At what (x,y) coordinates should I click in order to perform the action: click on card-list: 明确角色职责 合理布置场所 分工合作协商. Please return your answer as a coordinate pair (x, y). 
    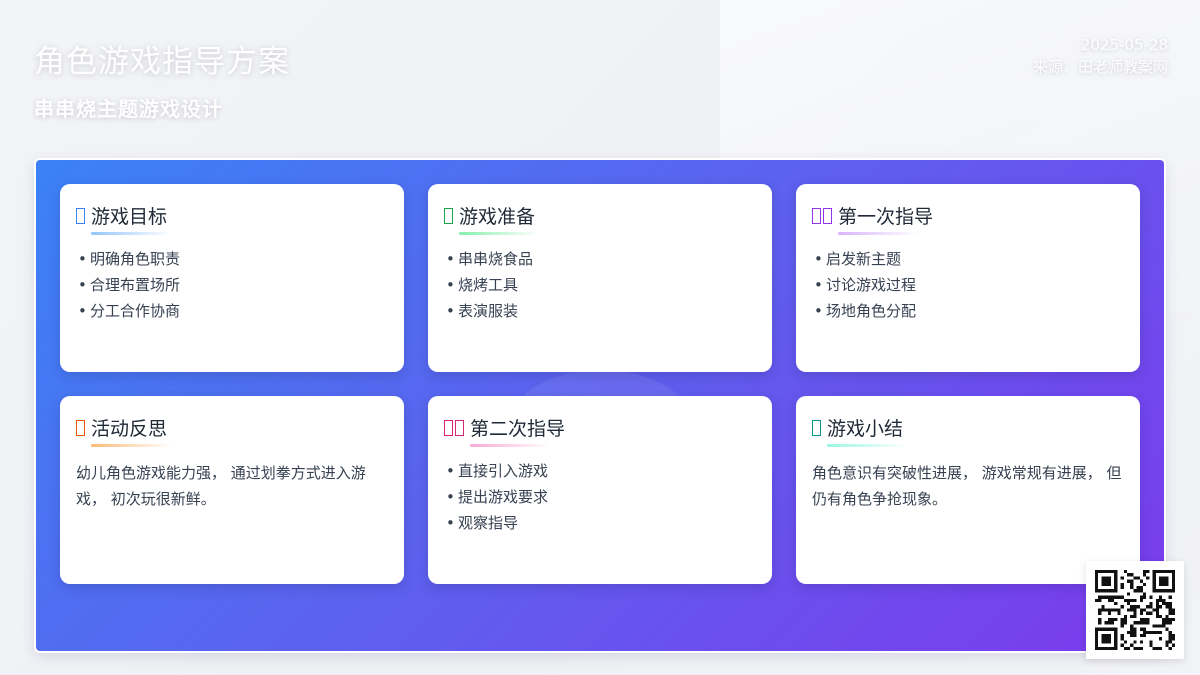
    Looking at the image, I should click on (232, 285).